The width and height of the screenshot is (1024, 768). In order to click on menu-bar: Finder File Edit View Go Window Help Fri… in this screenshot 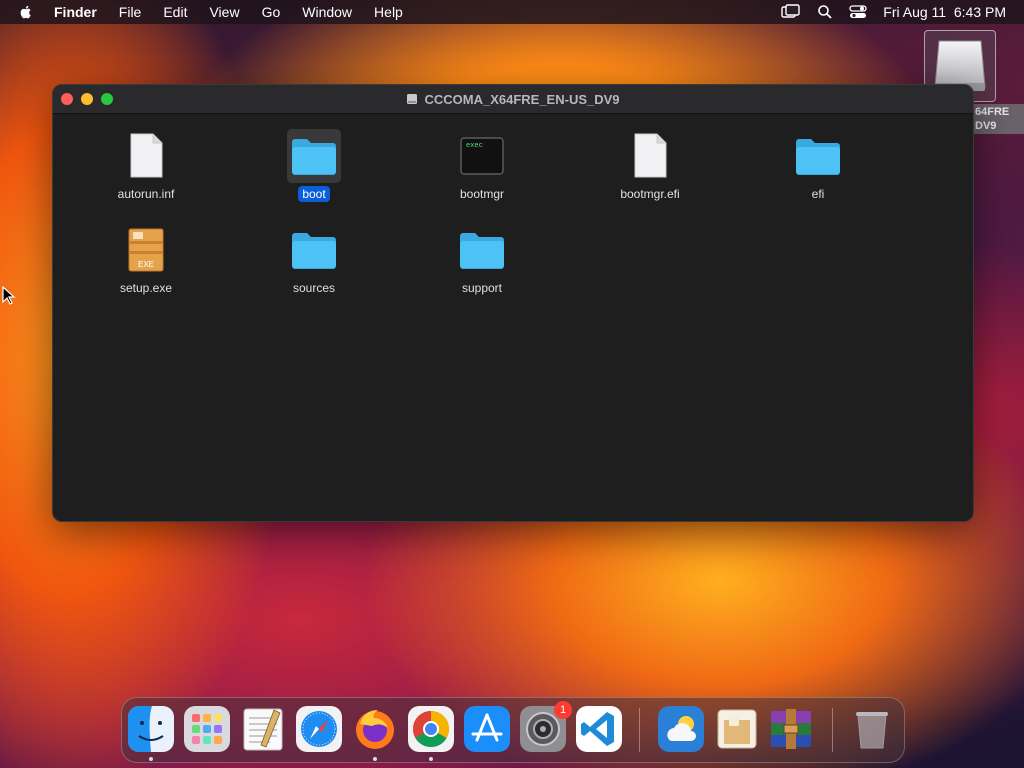, I will do `click(512, 12)`.